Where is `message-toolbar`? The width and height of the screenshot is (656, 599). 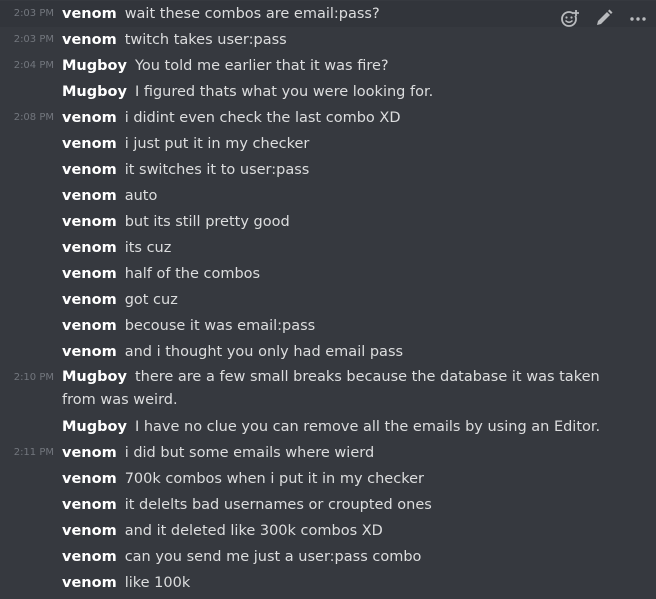
message-toolbar is located at coordinates (604, 18).